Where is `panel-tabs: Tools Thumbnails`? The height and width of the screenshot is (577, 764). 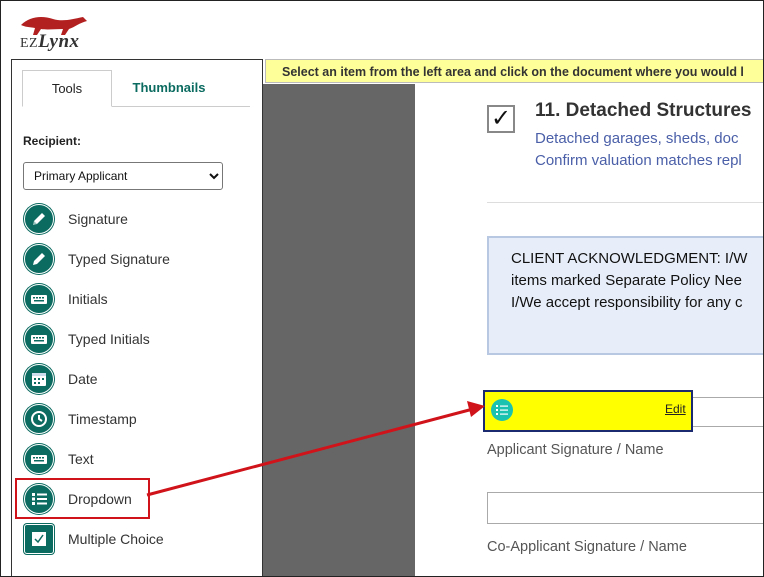 panel-tabs: Tools Thumbnails is located at coordinates (136, 88).